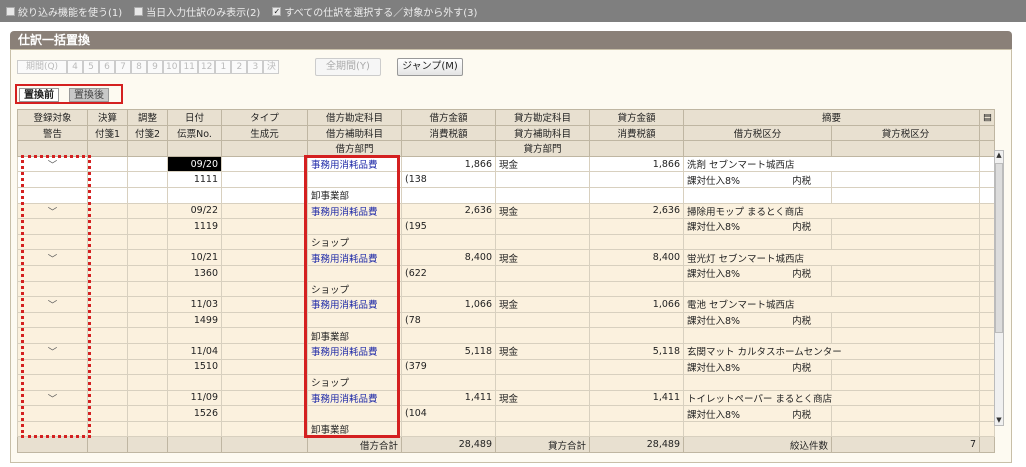 This screenshot has width=1026, height=467. I want to click on checkbox-today-only, so click(139, 11).